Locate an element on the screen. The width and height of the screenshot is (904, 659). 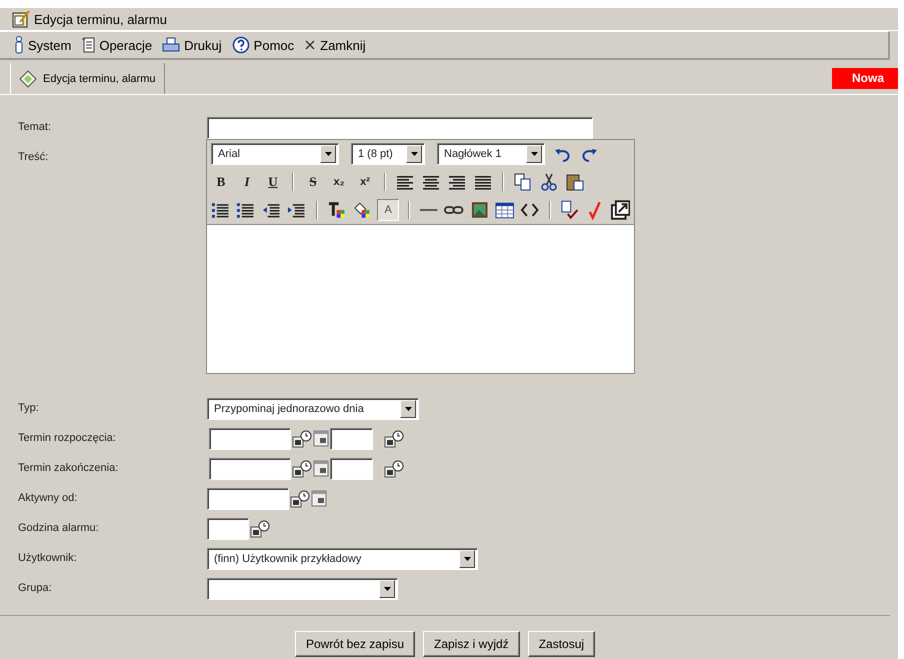
fill-color-icon is located at coordinates (362, 210).